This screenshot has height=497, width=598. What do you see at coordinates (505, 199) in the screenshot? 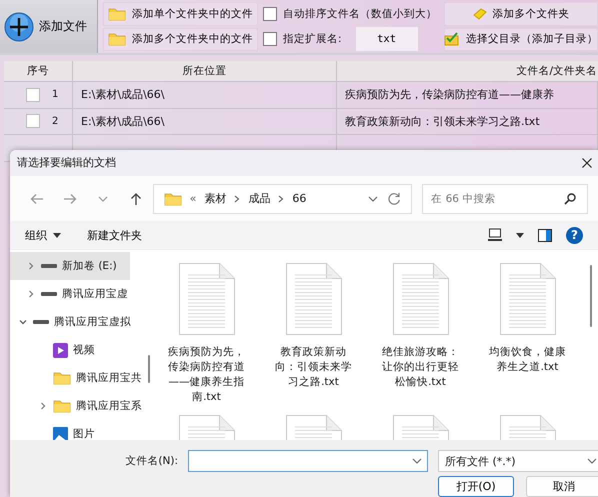
I see `search-field: 在 66 中搜索` at bounding box center [505, 199].